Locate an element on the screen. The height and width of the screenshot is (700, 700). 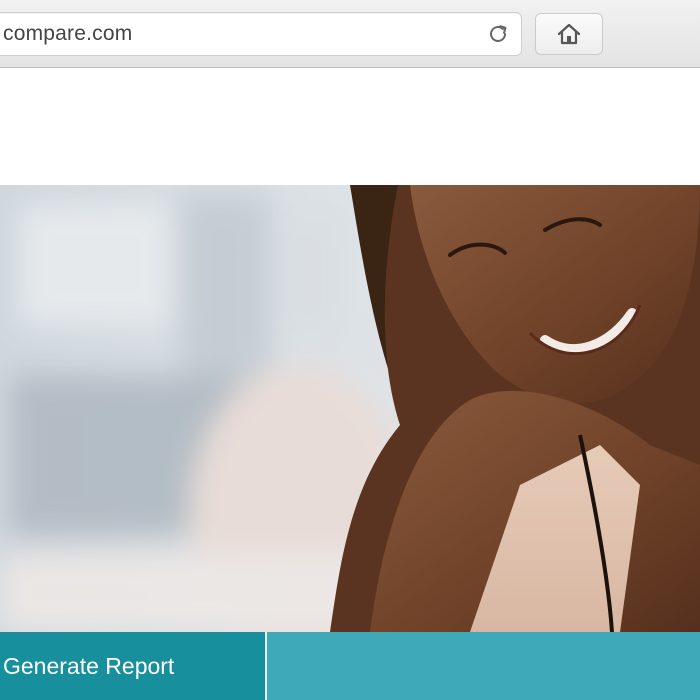
generate-report-button: Generate Report is located at coordinates (132, 666).